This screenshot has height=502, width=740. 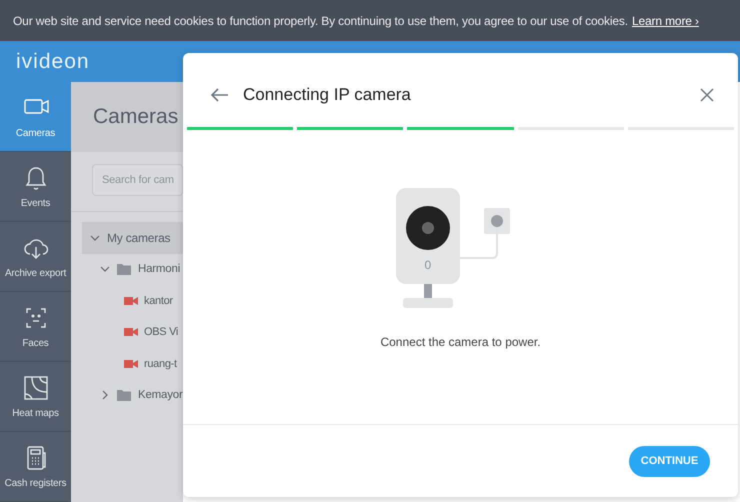 I want to click on tree-item: ruang-t, so click(x=138, y=364).